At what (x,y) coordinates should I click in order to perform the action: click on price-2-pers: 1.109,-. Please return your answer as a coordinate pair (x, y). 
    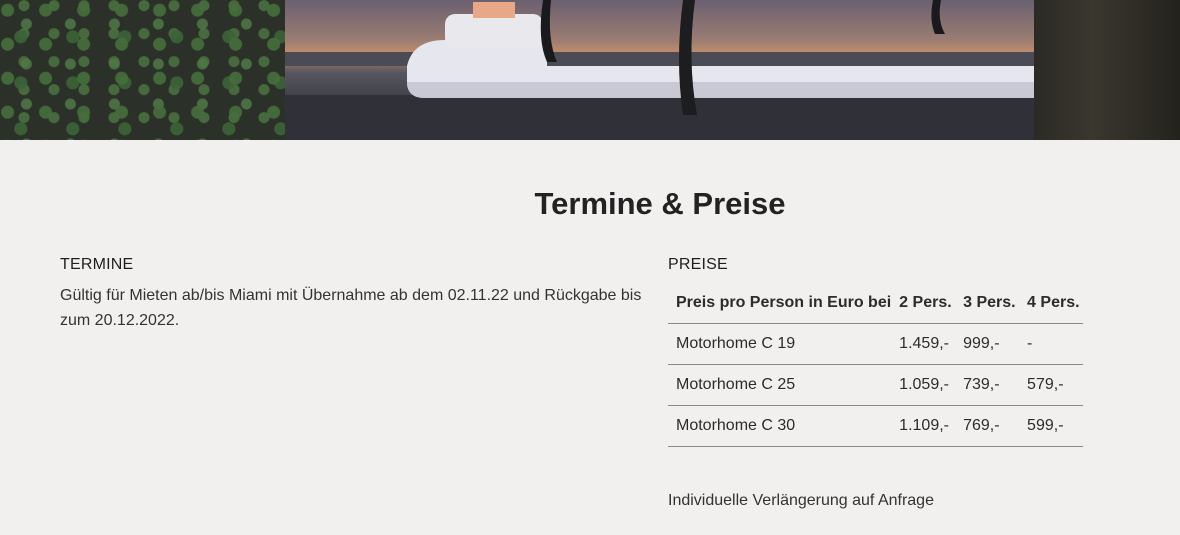
    Looking at the image, I should click on (923, 426).